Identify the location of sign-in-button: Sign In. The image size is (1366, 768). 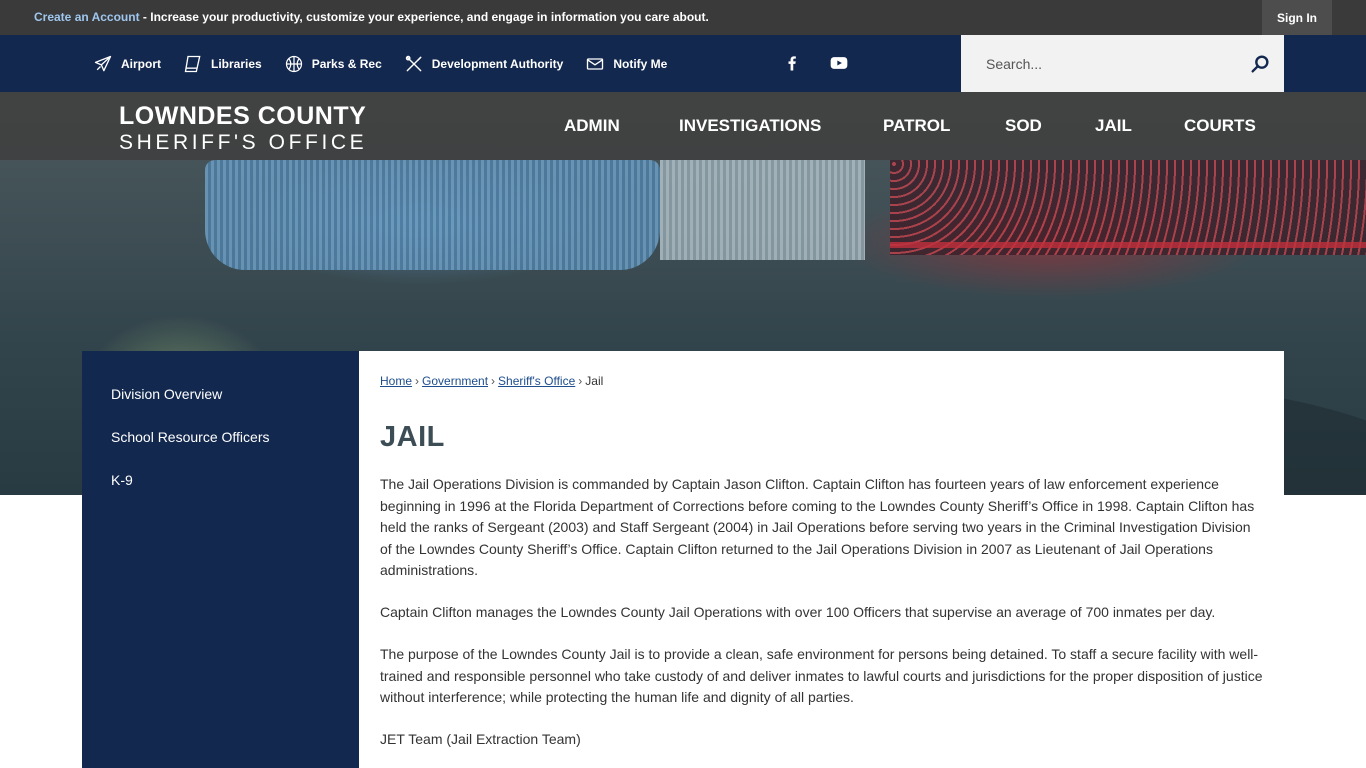
(1297, 17).